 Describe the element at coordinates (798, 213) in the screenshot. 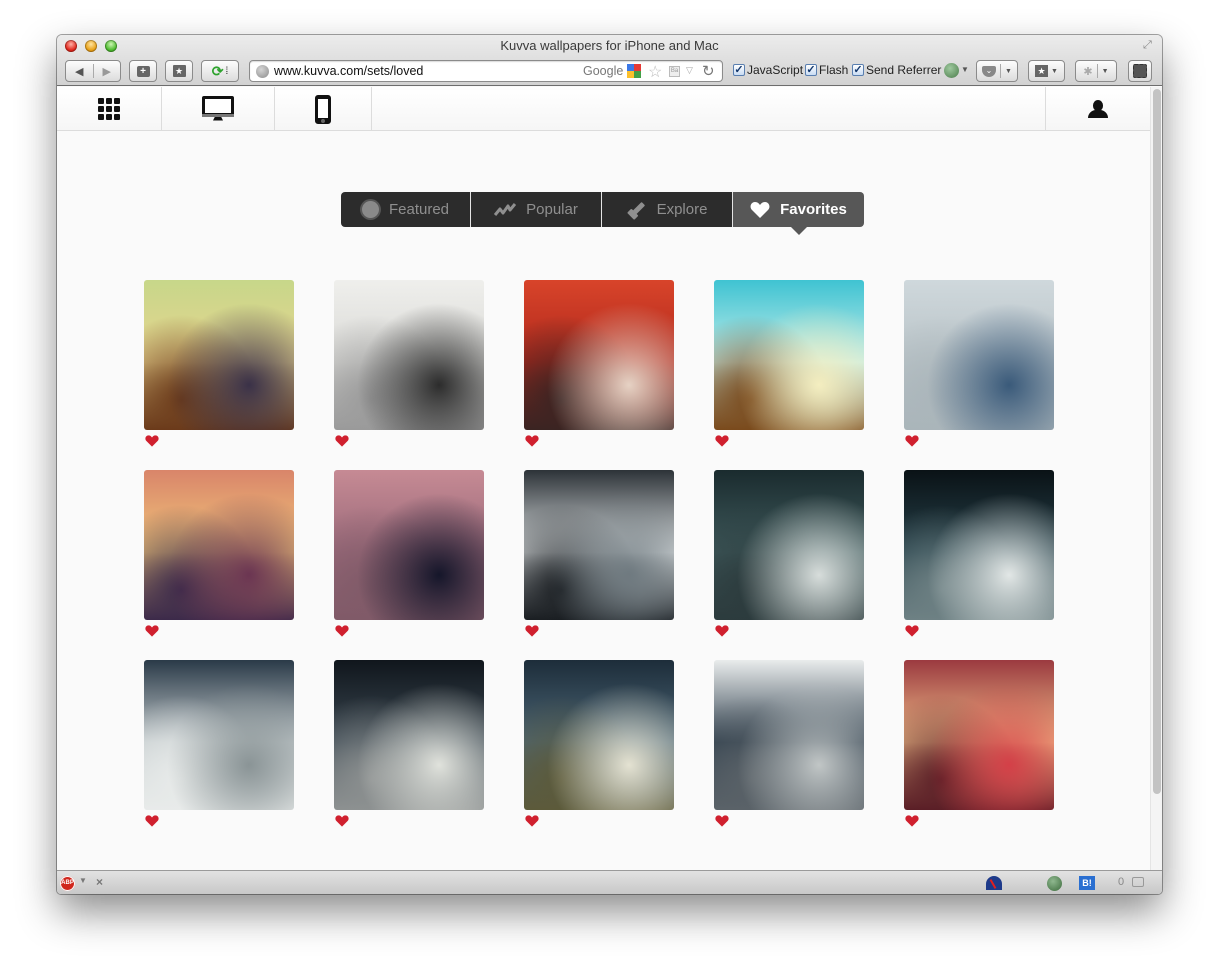

I see `tab-favorites: Favorites` at that location.